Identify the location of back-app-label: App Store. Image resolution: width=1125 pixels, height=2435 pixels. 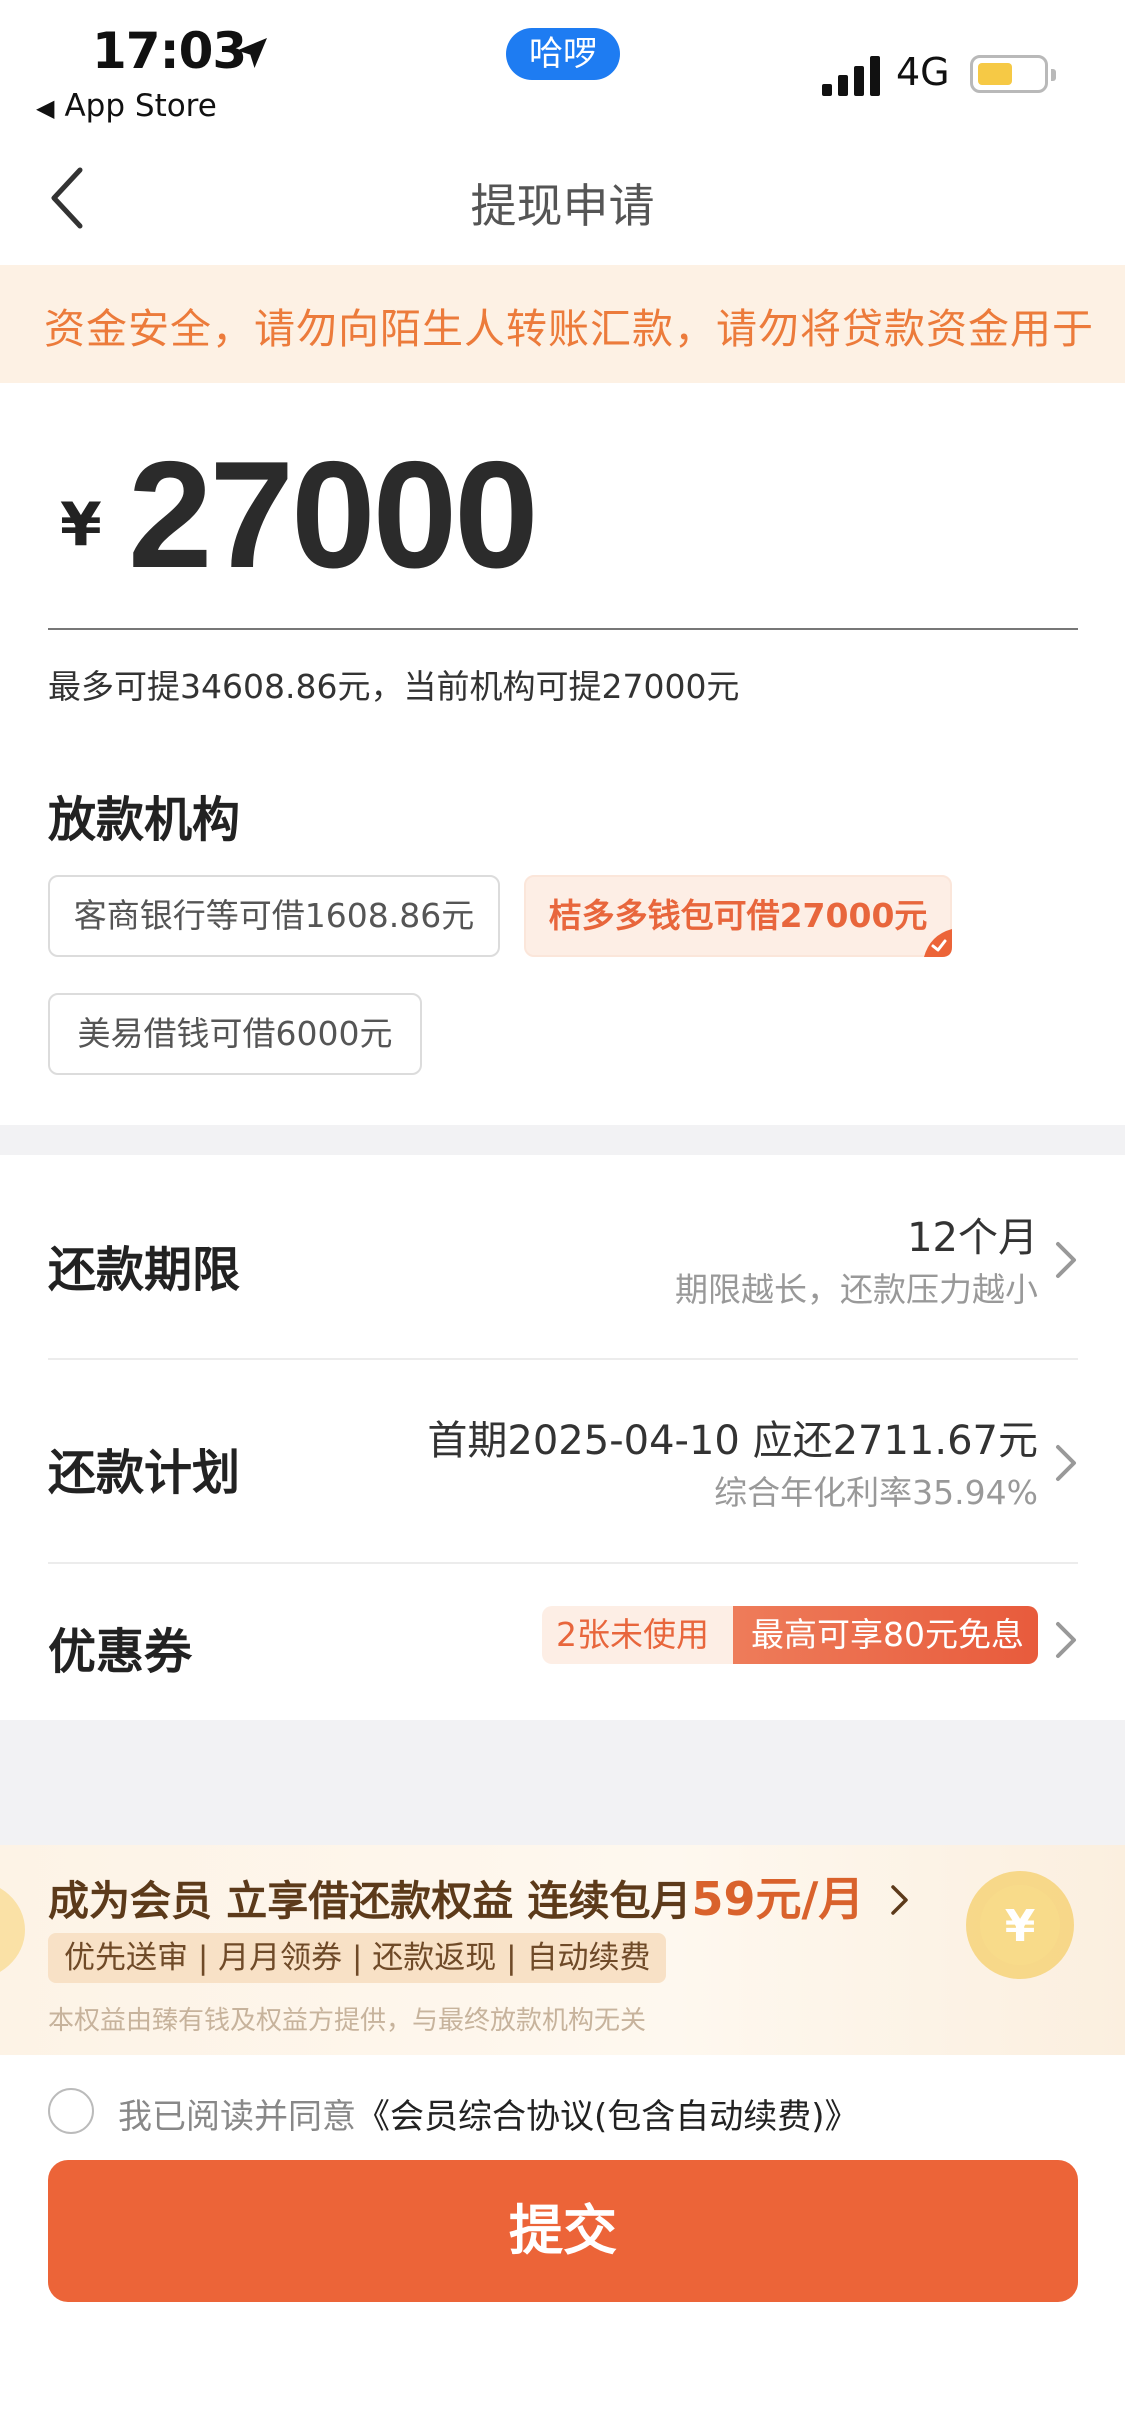
(140, 106).